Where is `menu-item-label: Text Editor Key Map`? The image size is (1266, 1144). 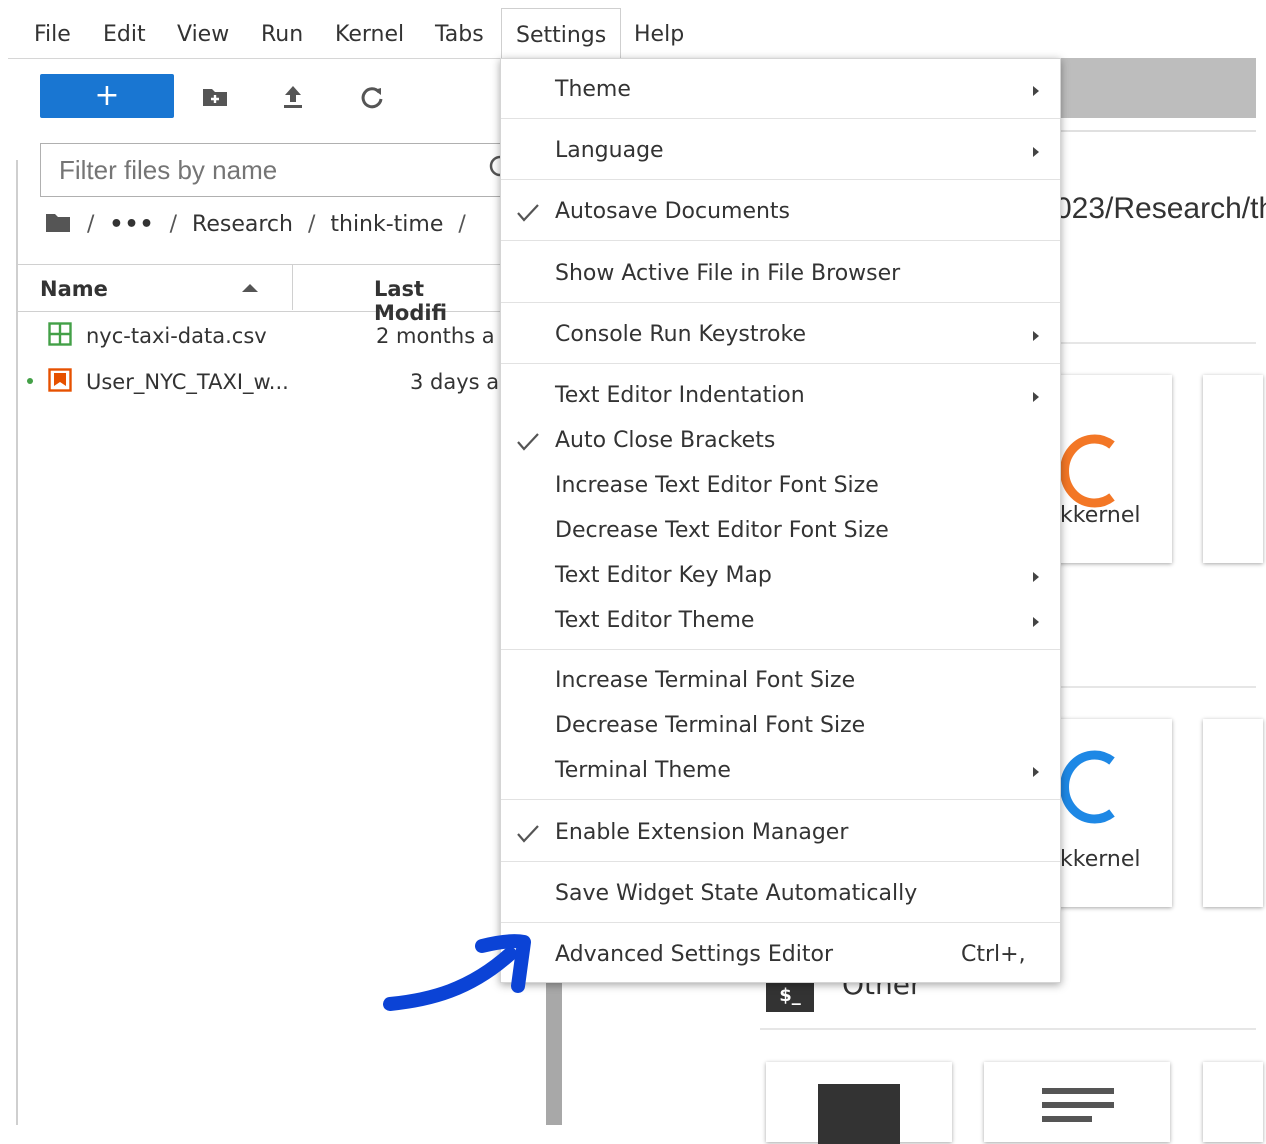
menu-item-label: Text Editor Key Map is located at coordinates (663, 575).